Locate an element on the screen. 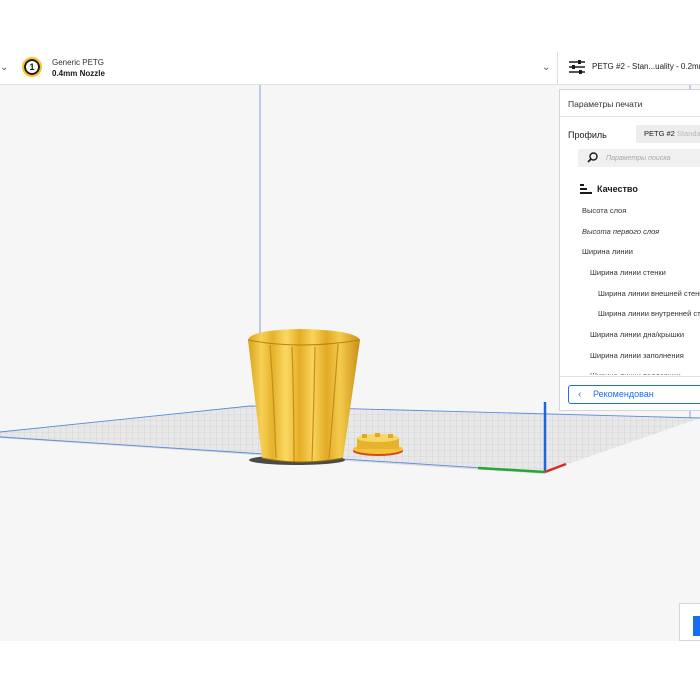 Image resolution: width=700 pixels, height=700 pixels. nozzle-size: 0.4mm Nozzle is located at coordinates (78, 73).